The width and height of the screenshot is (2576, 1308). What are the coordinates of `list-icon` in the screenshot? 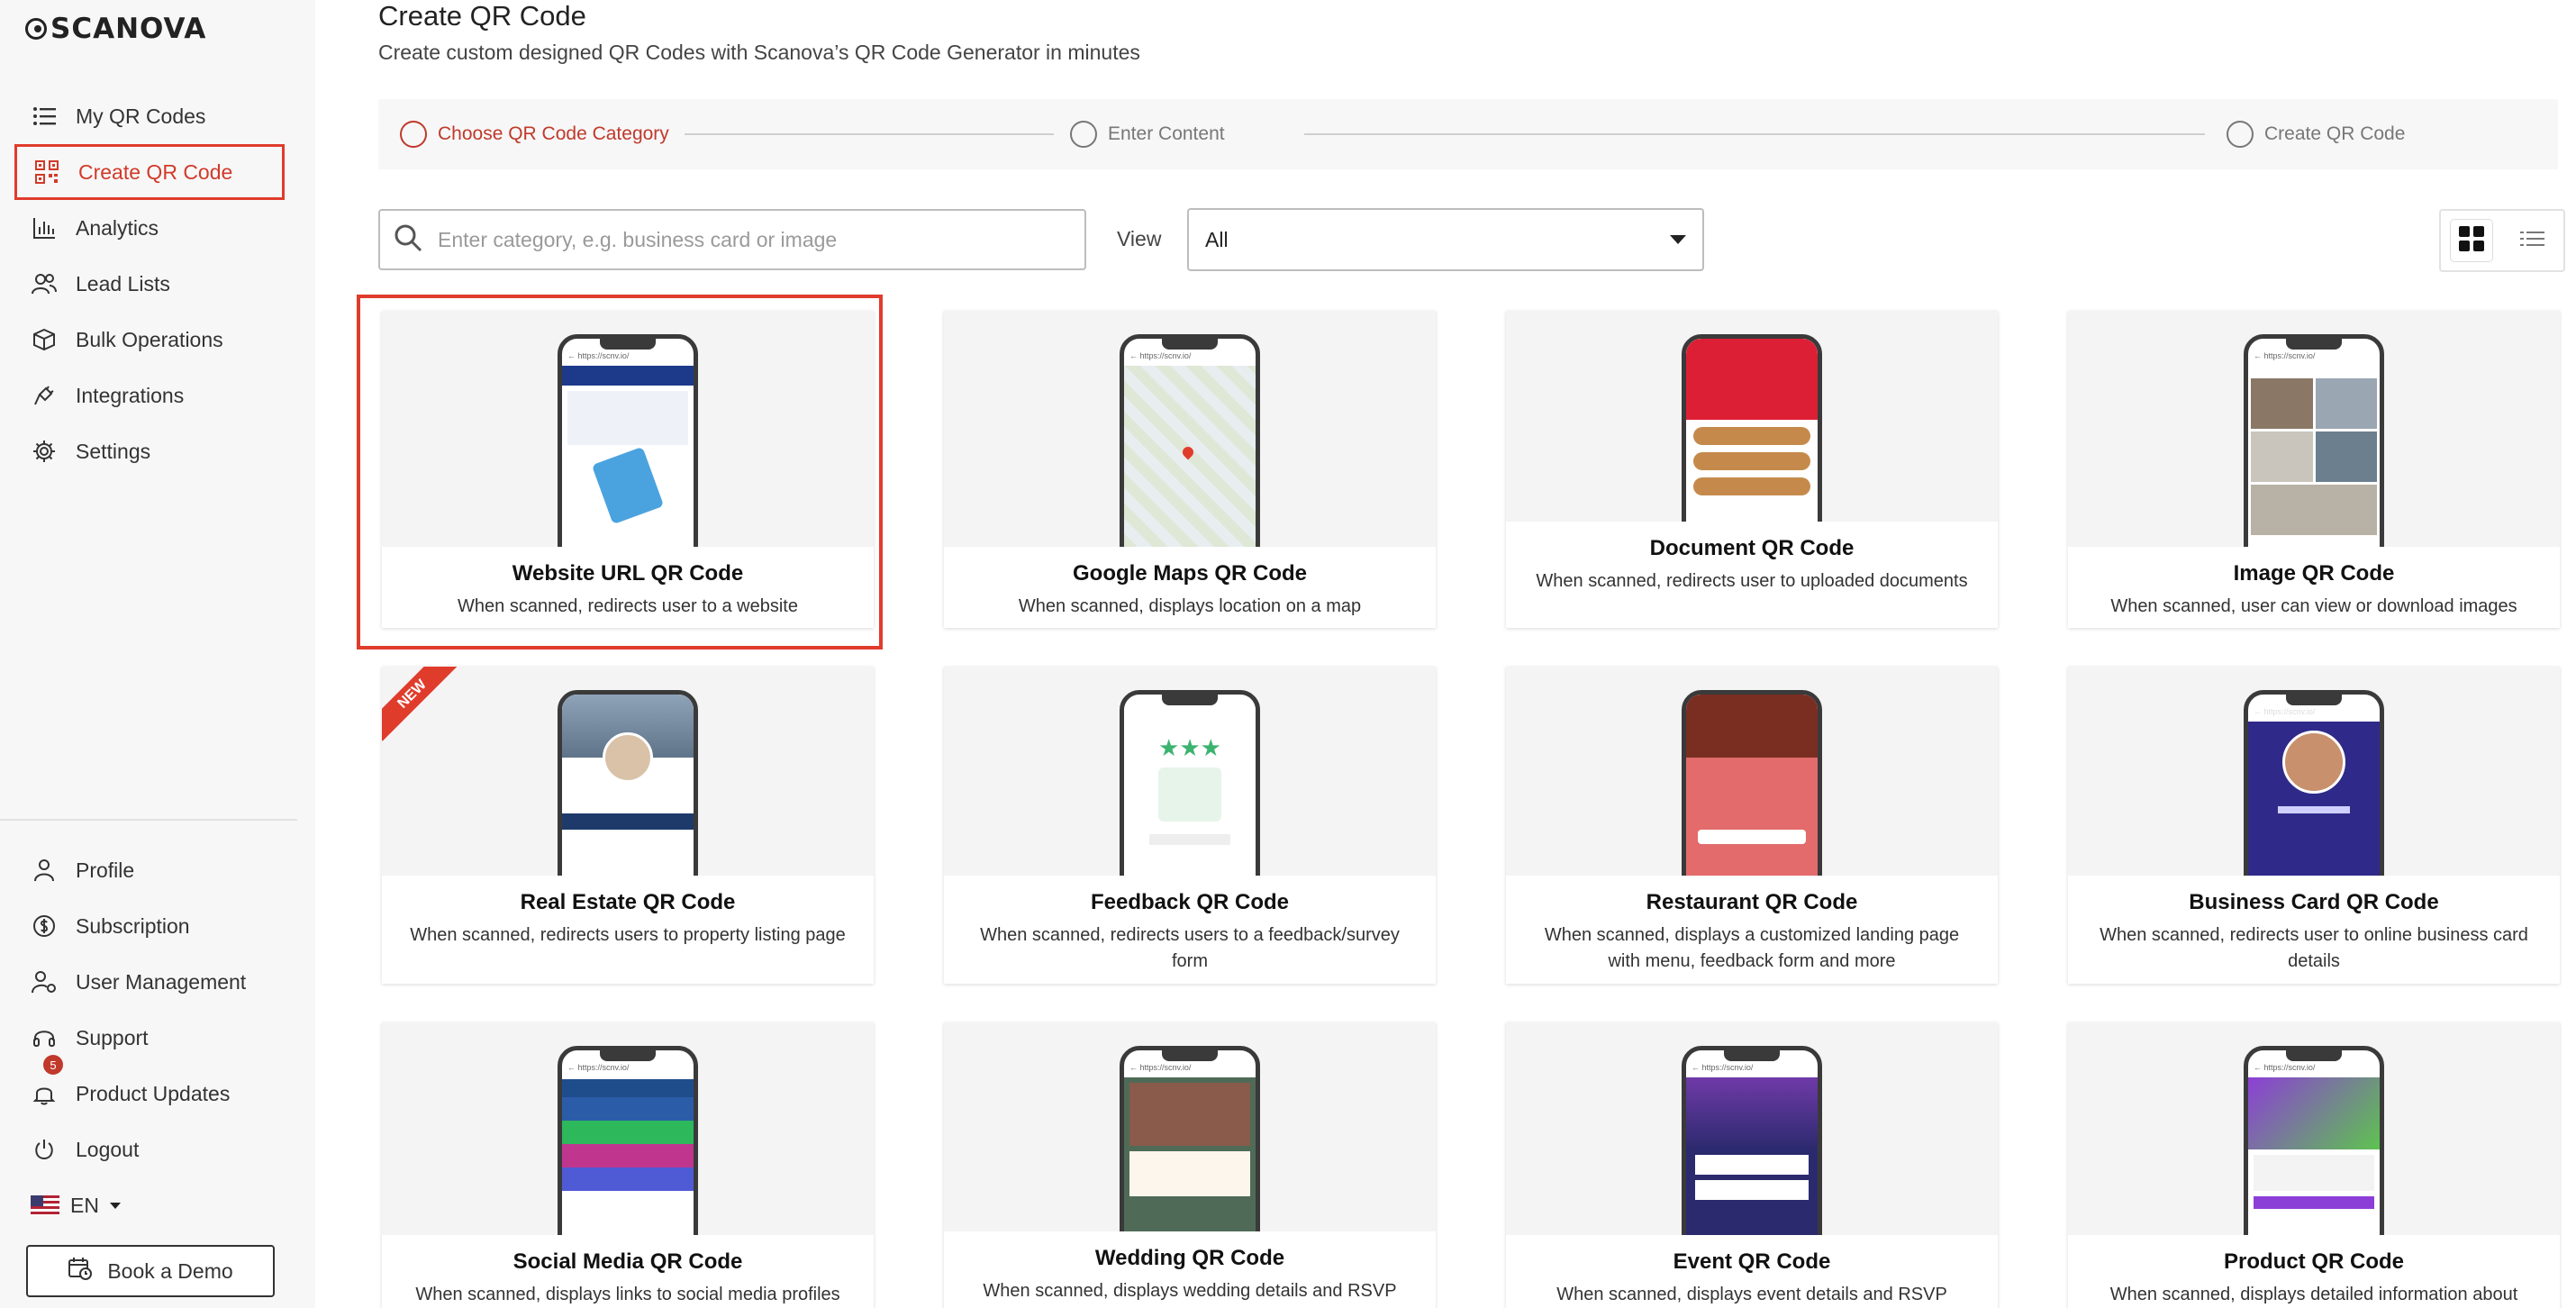 It's located at (44, 116).